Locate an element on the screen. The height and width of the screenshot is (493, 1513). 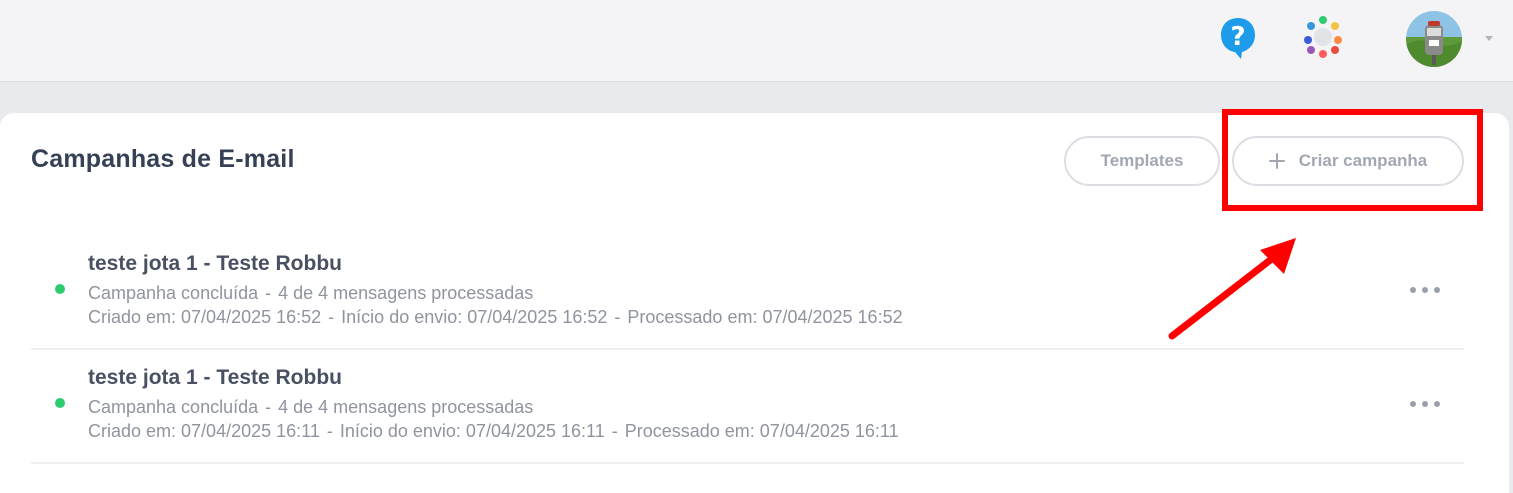
campaign-started: Início do envio: 07/04/2025 16:52 is located at coordinates (474, 317).